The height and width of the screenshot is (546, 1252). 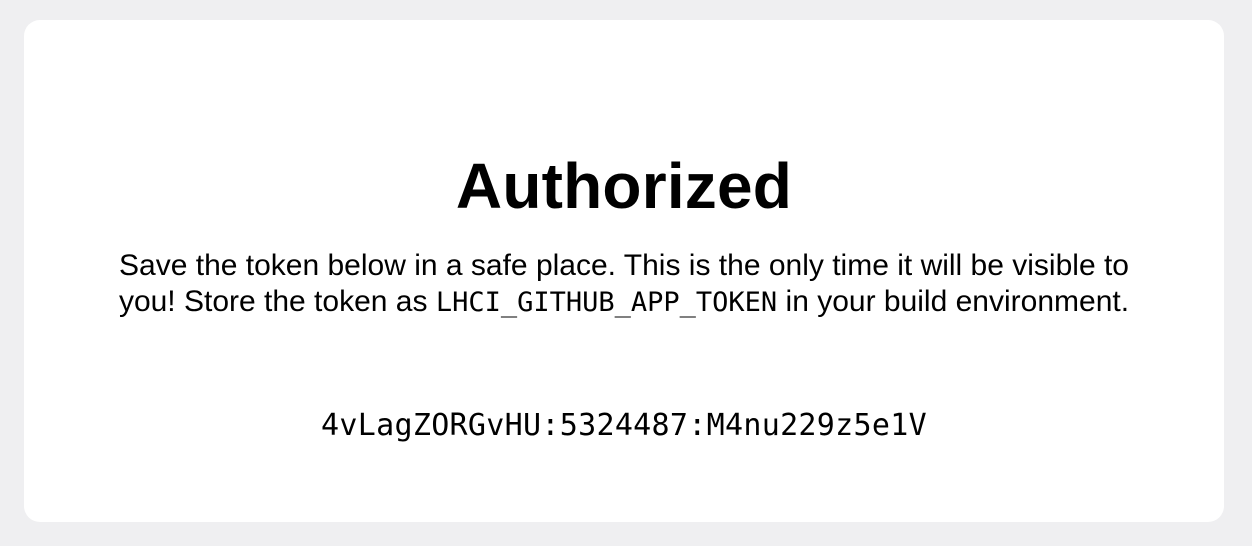 I want to click on instructions-text-suffix: in your build environment., so click(x=953, y=301).